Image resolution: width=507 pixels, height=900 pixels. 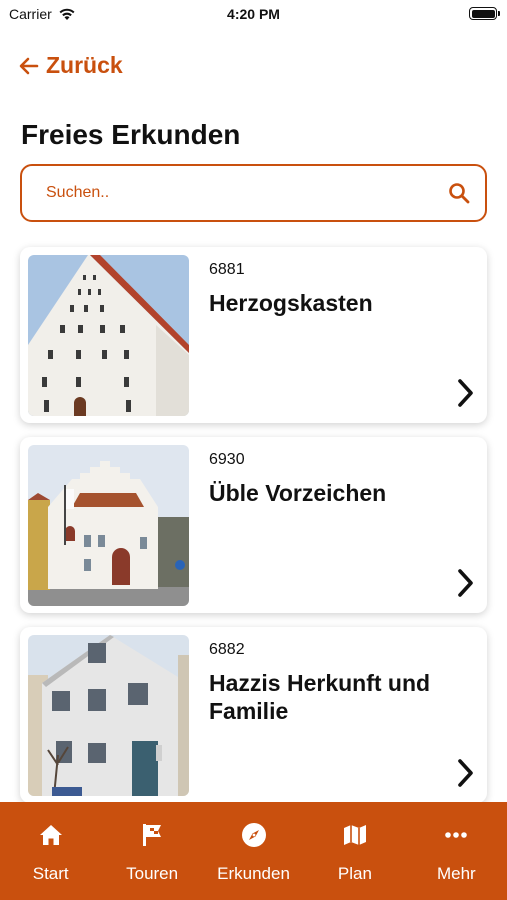 I want to click on tab-touren: Touren, so click(x=151, y=851).